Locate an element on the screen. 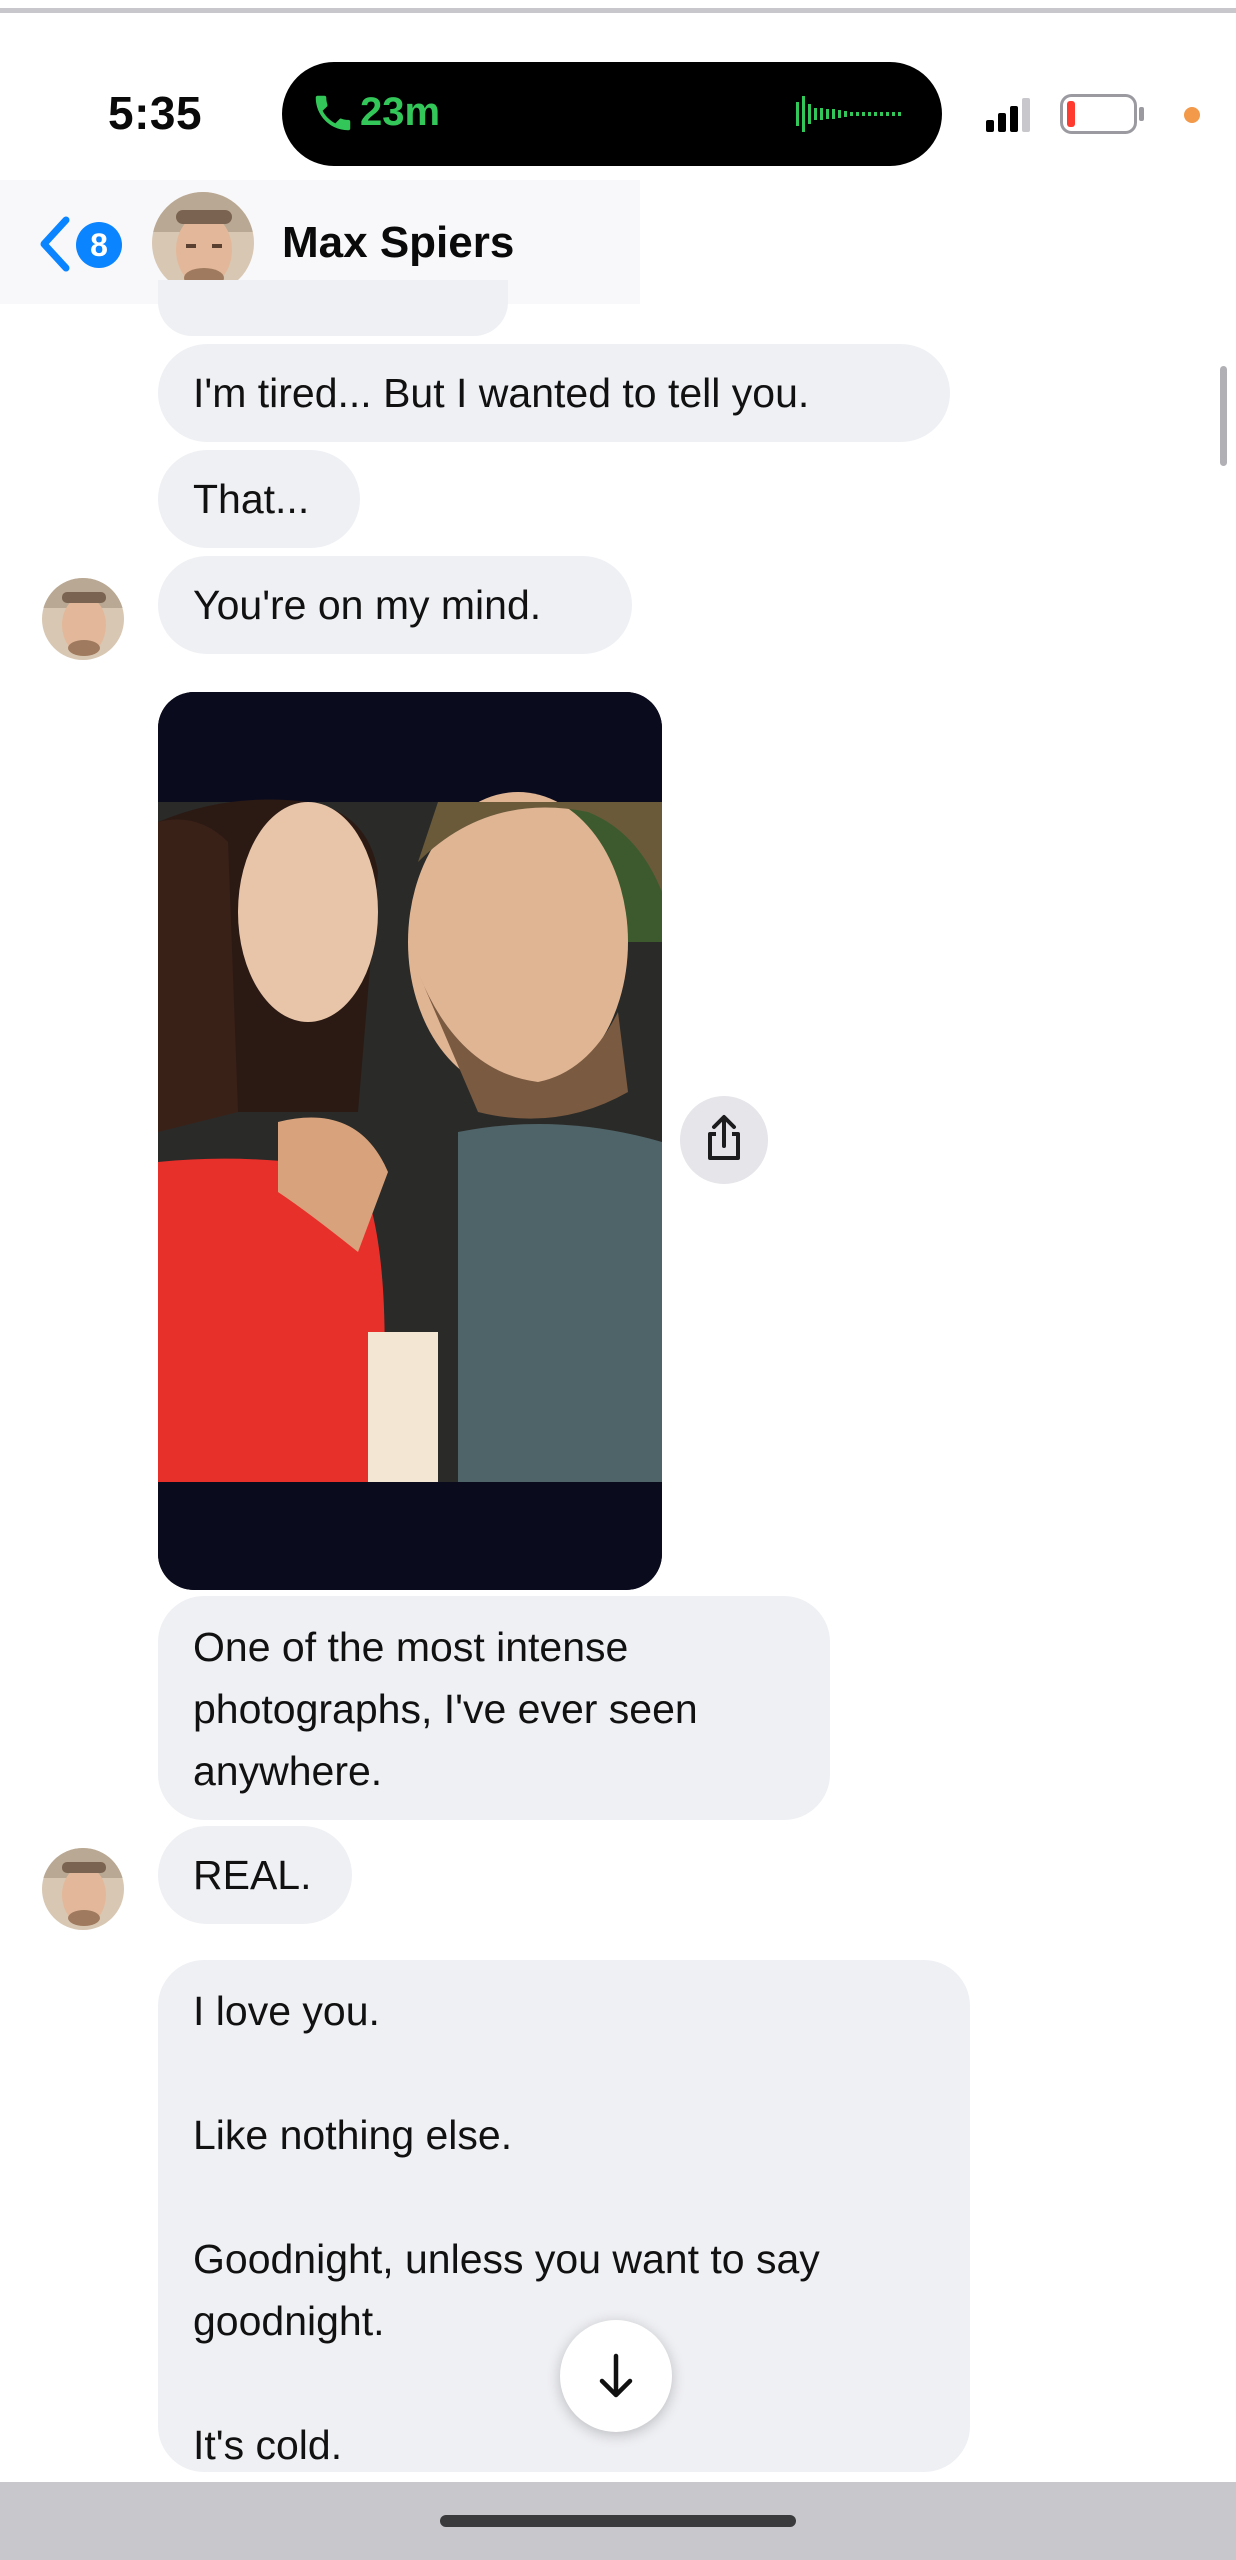 This screenshot has height=2560, width=1236. privacy-indicator-dot is located at coordinates (1192, 115).